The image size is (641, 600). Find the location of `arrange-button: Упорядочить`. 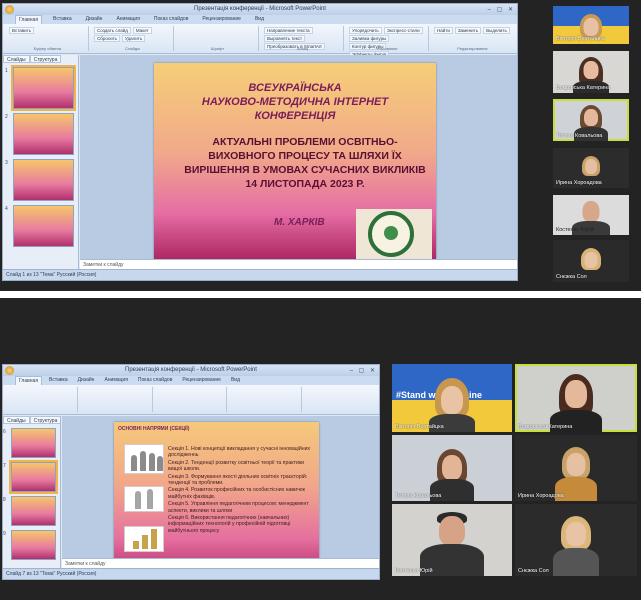

arrange-button: Упорядочить is located at coordinates (365, 30).